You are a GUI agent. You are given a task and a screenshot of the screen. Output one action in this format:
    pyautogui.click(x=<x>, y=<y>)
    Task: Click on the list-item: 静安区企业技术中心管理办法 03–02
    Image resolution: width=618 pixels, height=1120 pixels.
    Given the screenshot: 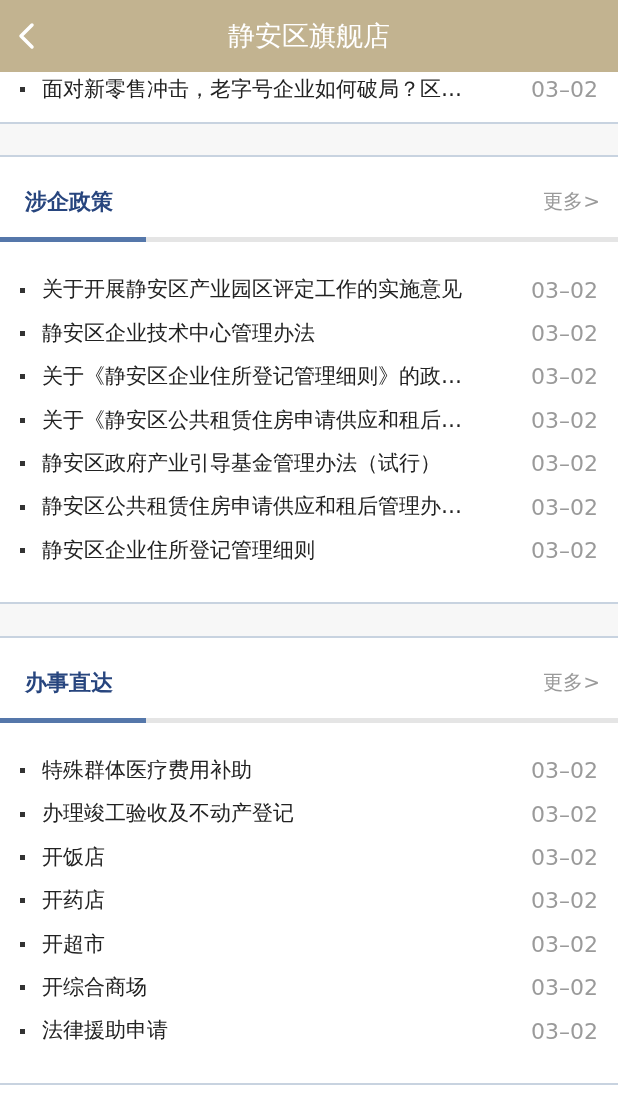 What is the action you would take?
    pyautogui.click(x=309, y=333)
    